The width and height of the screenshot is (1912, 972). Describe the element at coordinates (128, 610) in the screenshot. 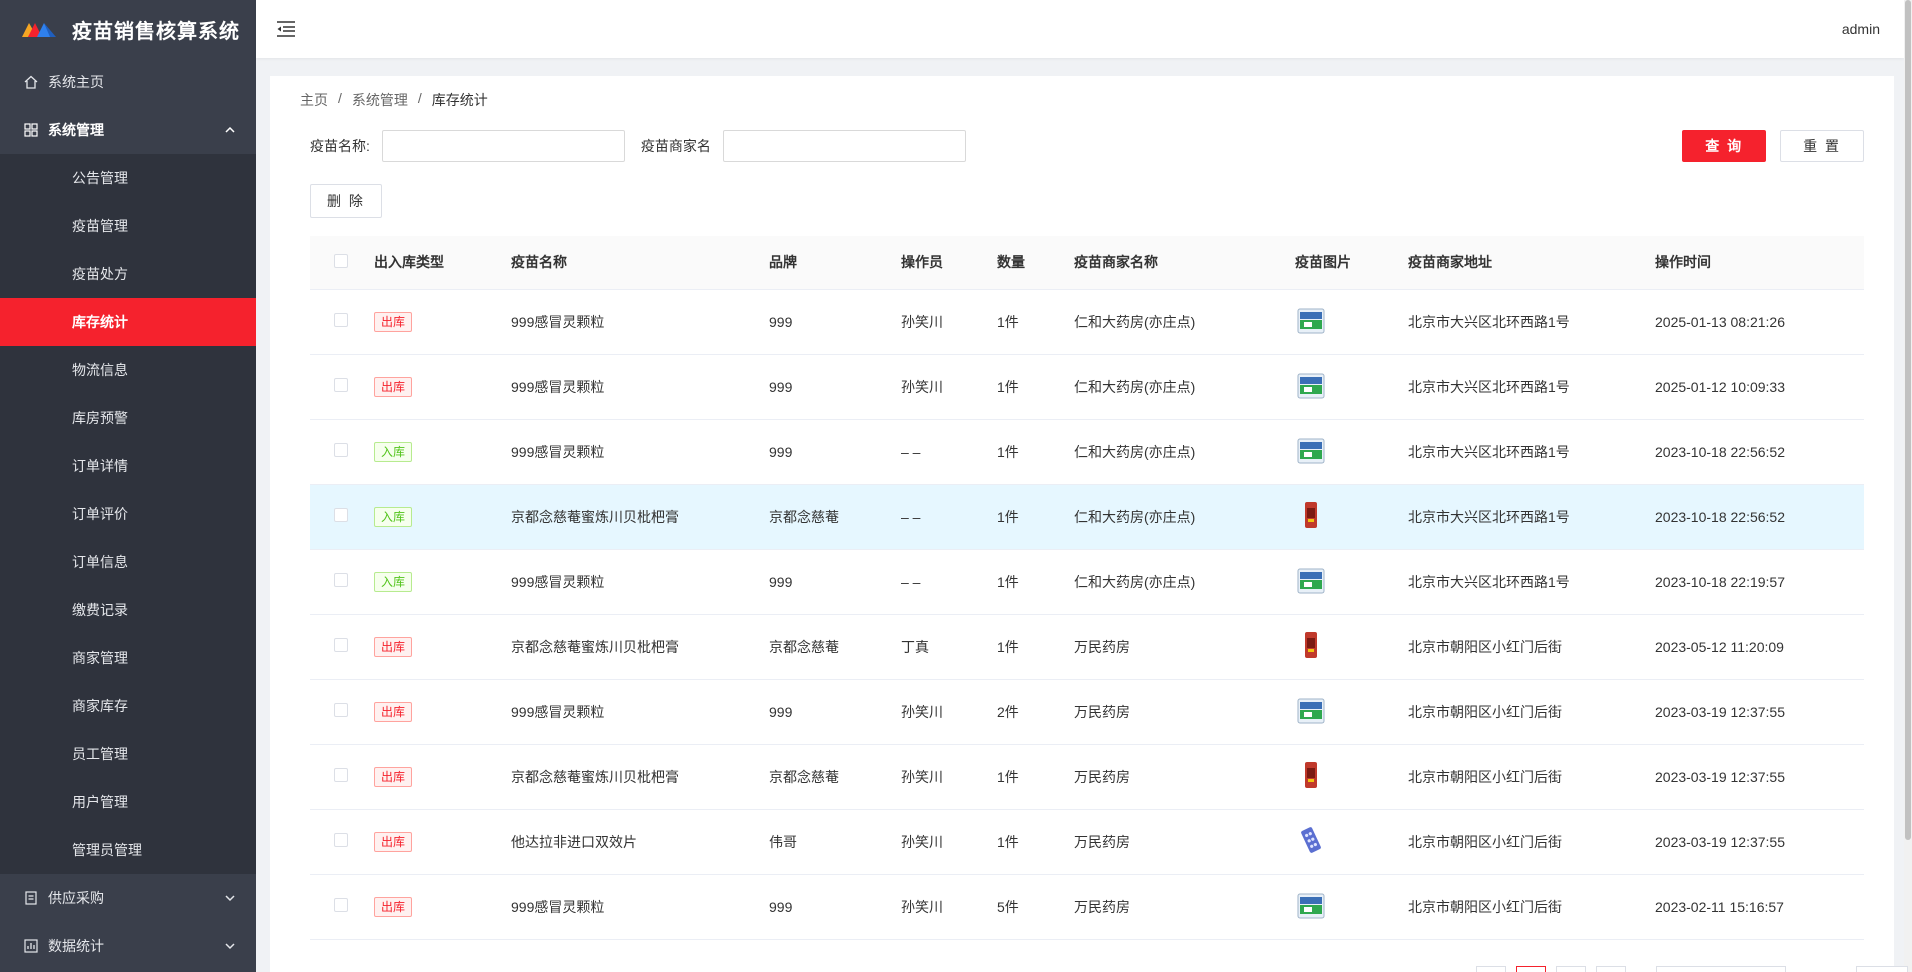

I see `sidebar-subitem: 缴费记录` at that location.